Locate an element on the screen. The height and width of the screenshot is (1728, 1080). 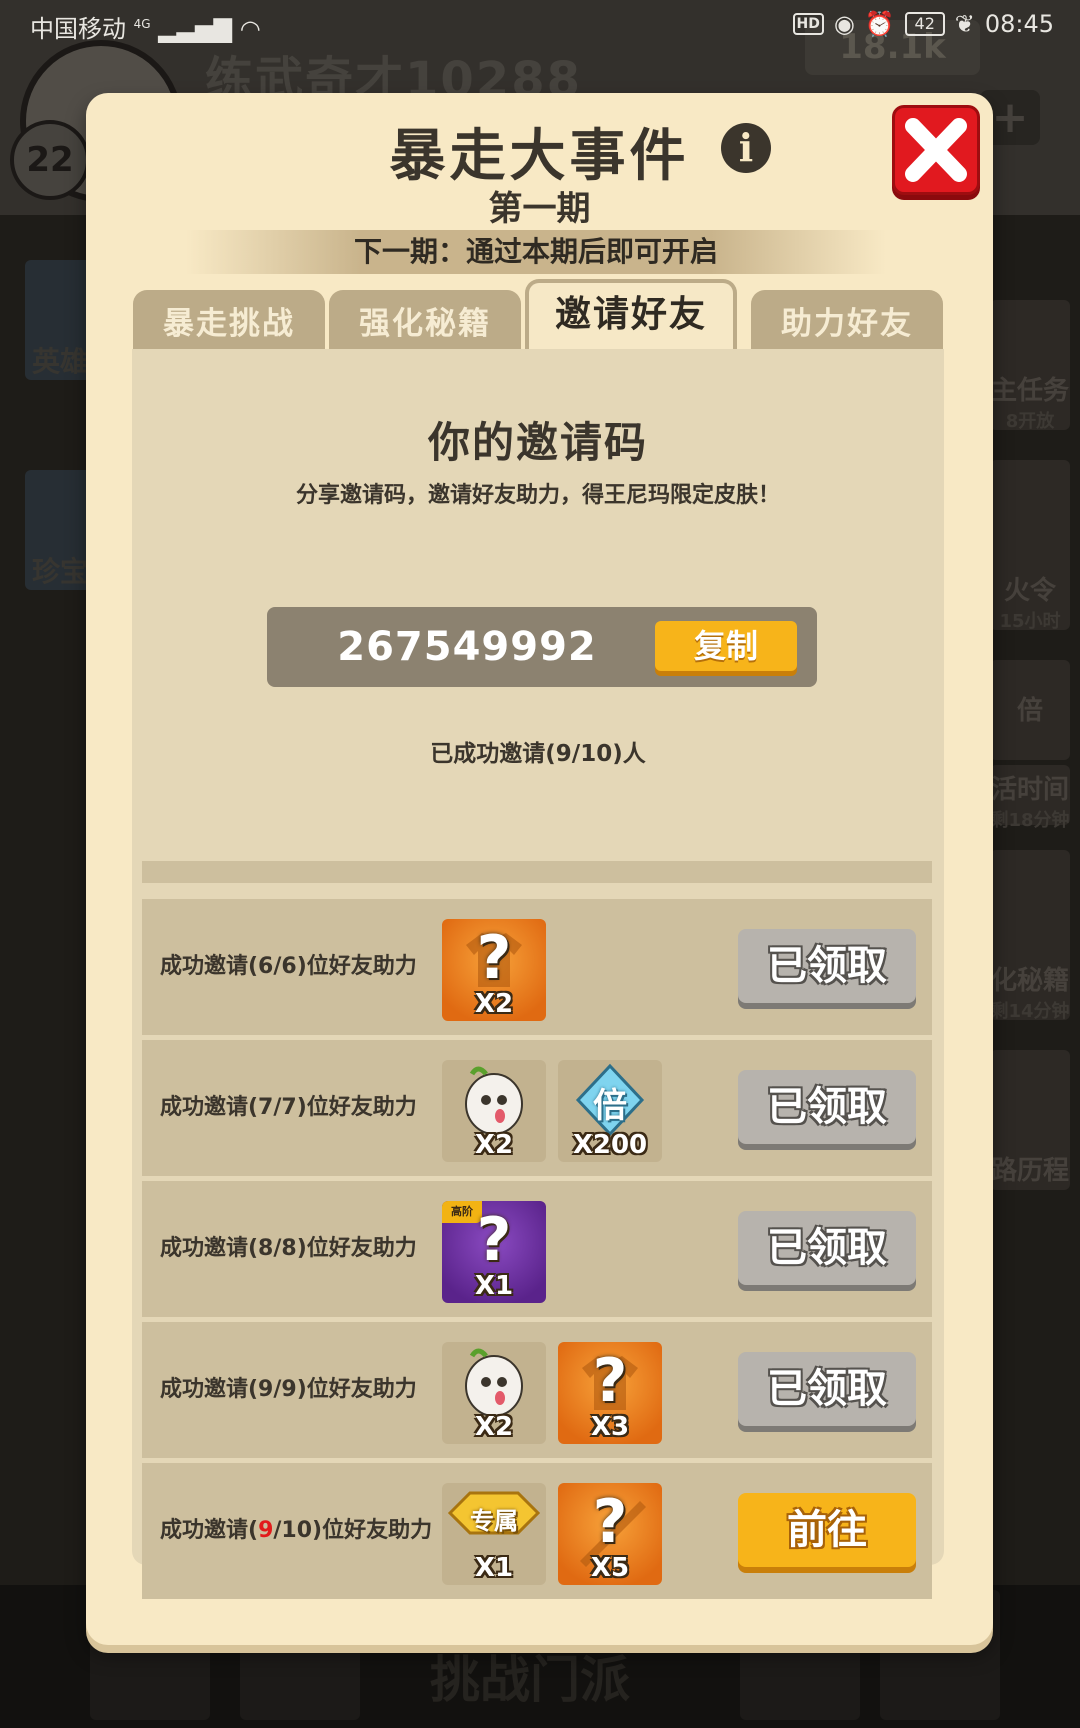
go-button: 前往 is located at coordinates (827, 1530).